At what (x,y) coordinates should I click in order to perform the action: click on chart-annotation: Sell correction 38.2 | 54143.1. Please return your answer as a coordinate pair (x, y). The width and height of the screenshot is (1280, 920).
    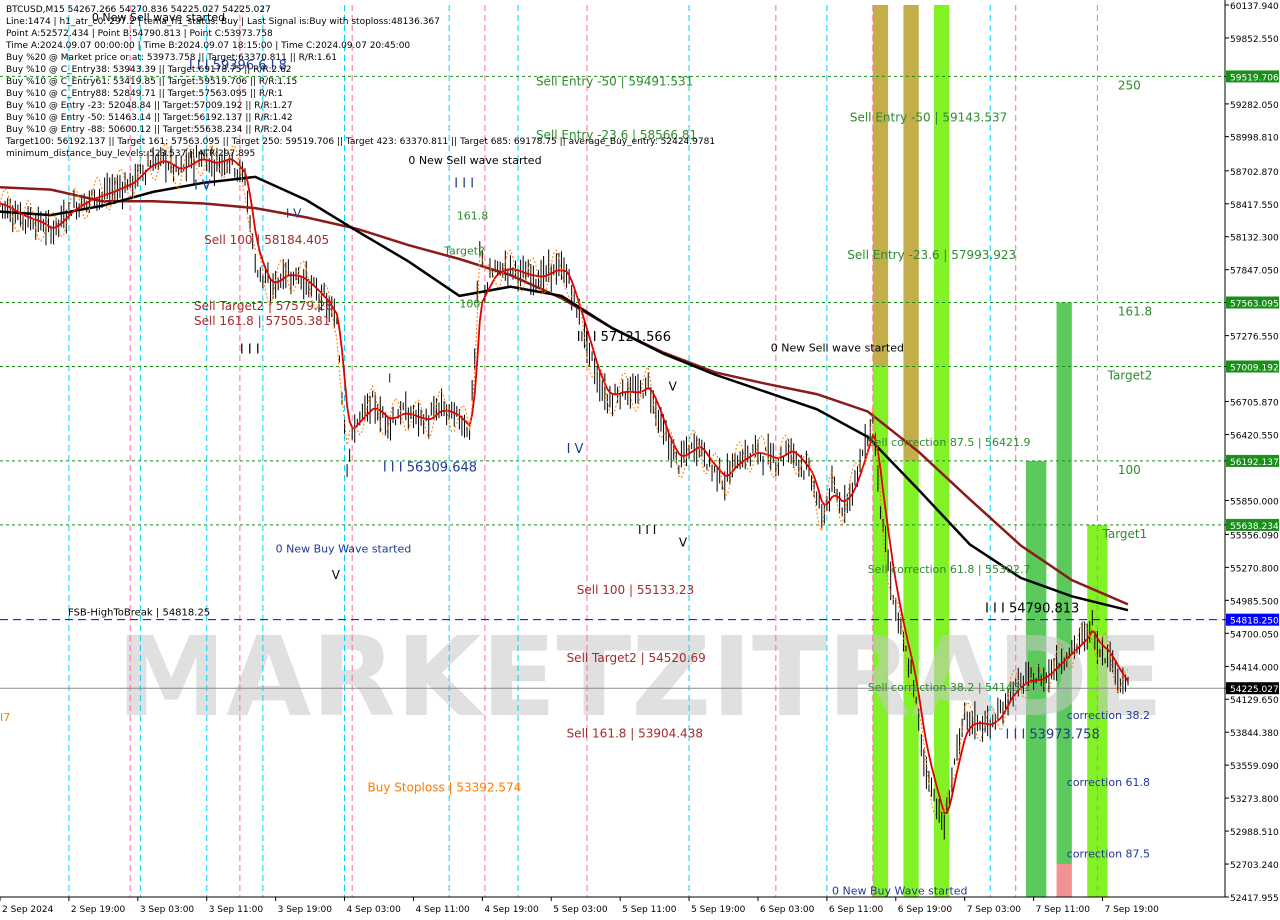
    Looking at the image, I should click on (949, 687).